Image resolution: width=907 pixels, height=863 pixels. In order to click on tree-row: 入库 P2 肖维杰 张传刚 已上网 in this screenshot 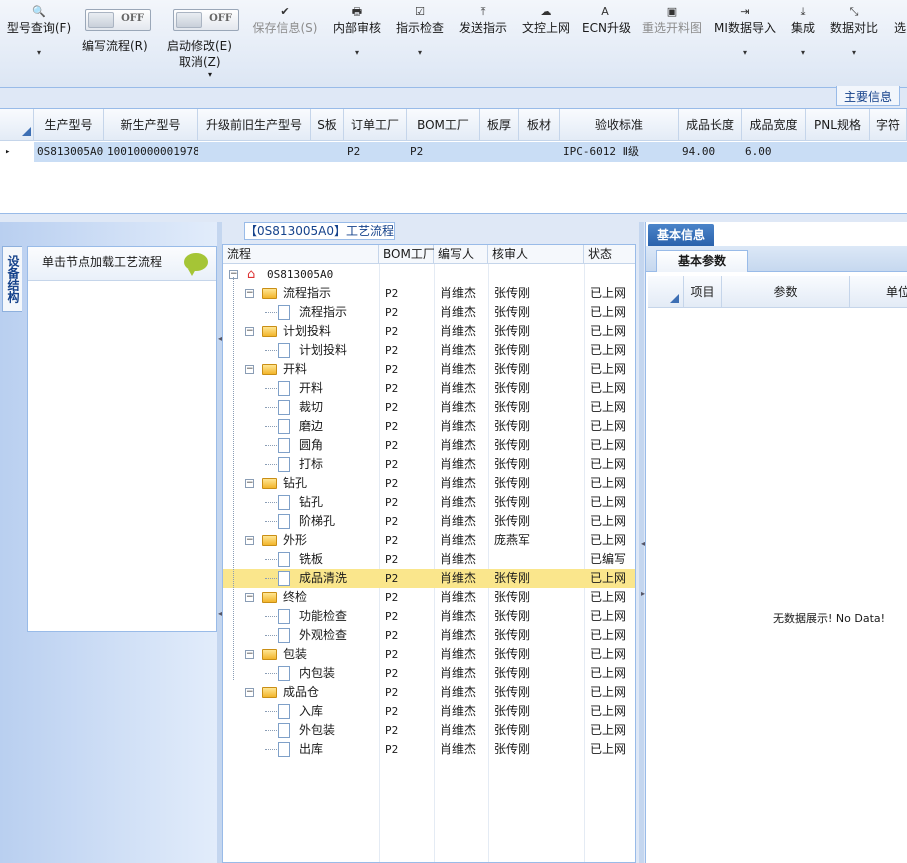, I will do `click(429, 711)`.